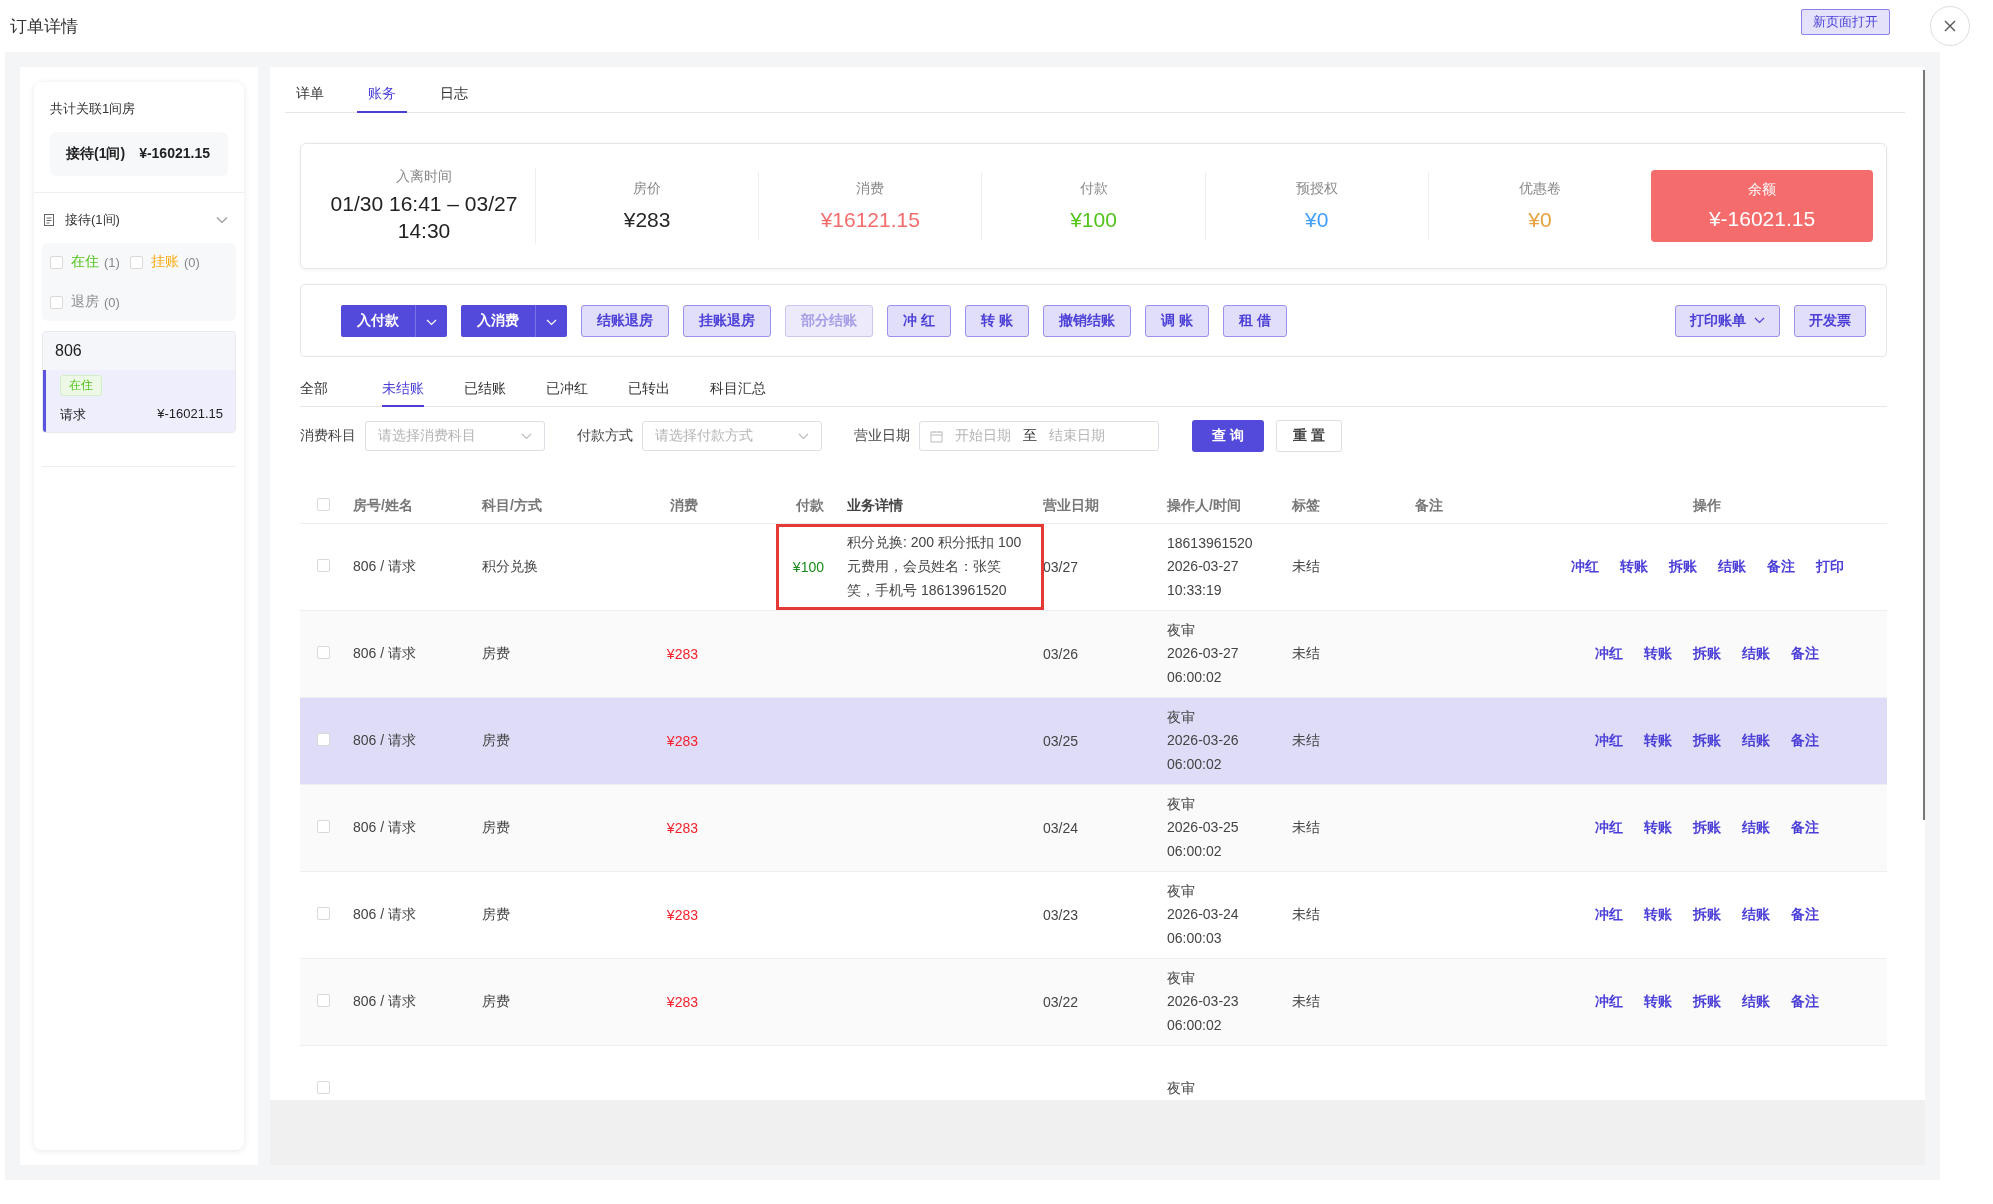 The width and height of the screenshot is (1993, 1204). I want to click on action-button: 挂账退房, so click(727, 320).